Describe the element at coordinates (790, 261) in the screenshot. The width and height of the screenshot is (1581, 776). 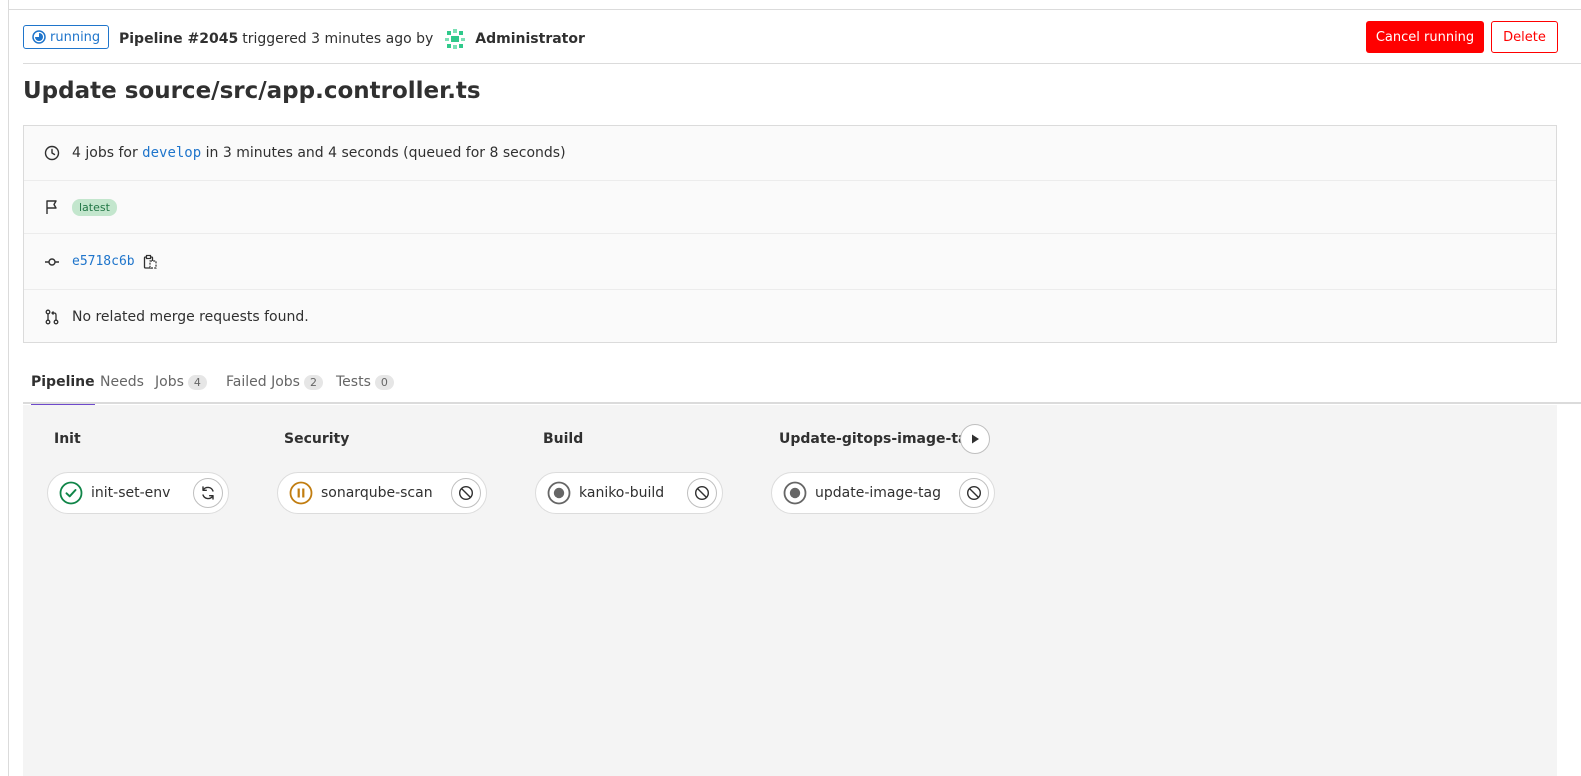
I see `commit-row: e5718c6b` at that location.